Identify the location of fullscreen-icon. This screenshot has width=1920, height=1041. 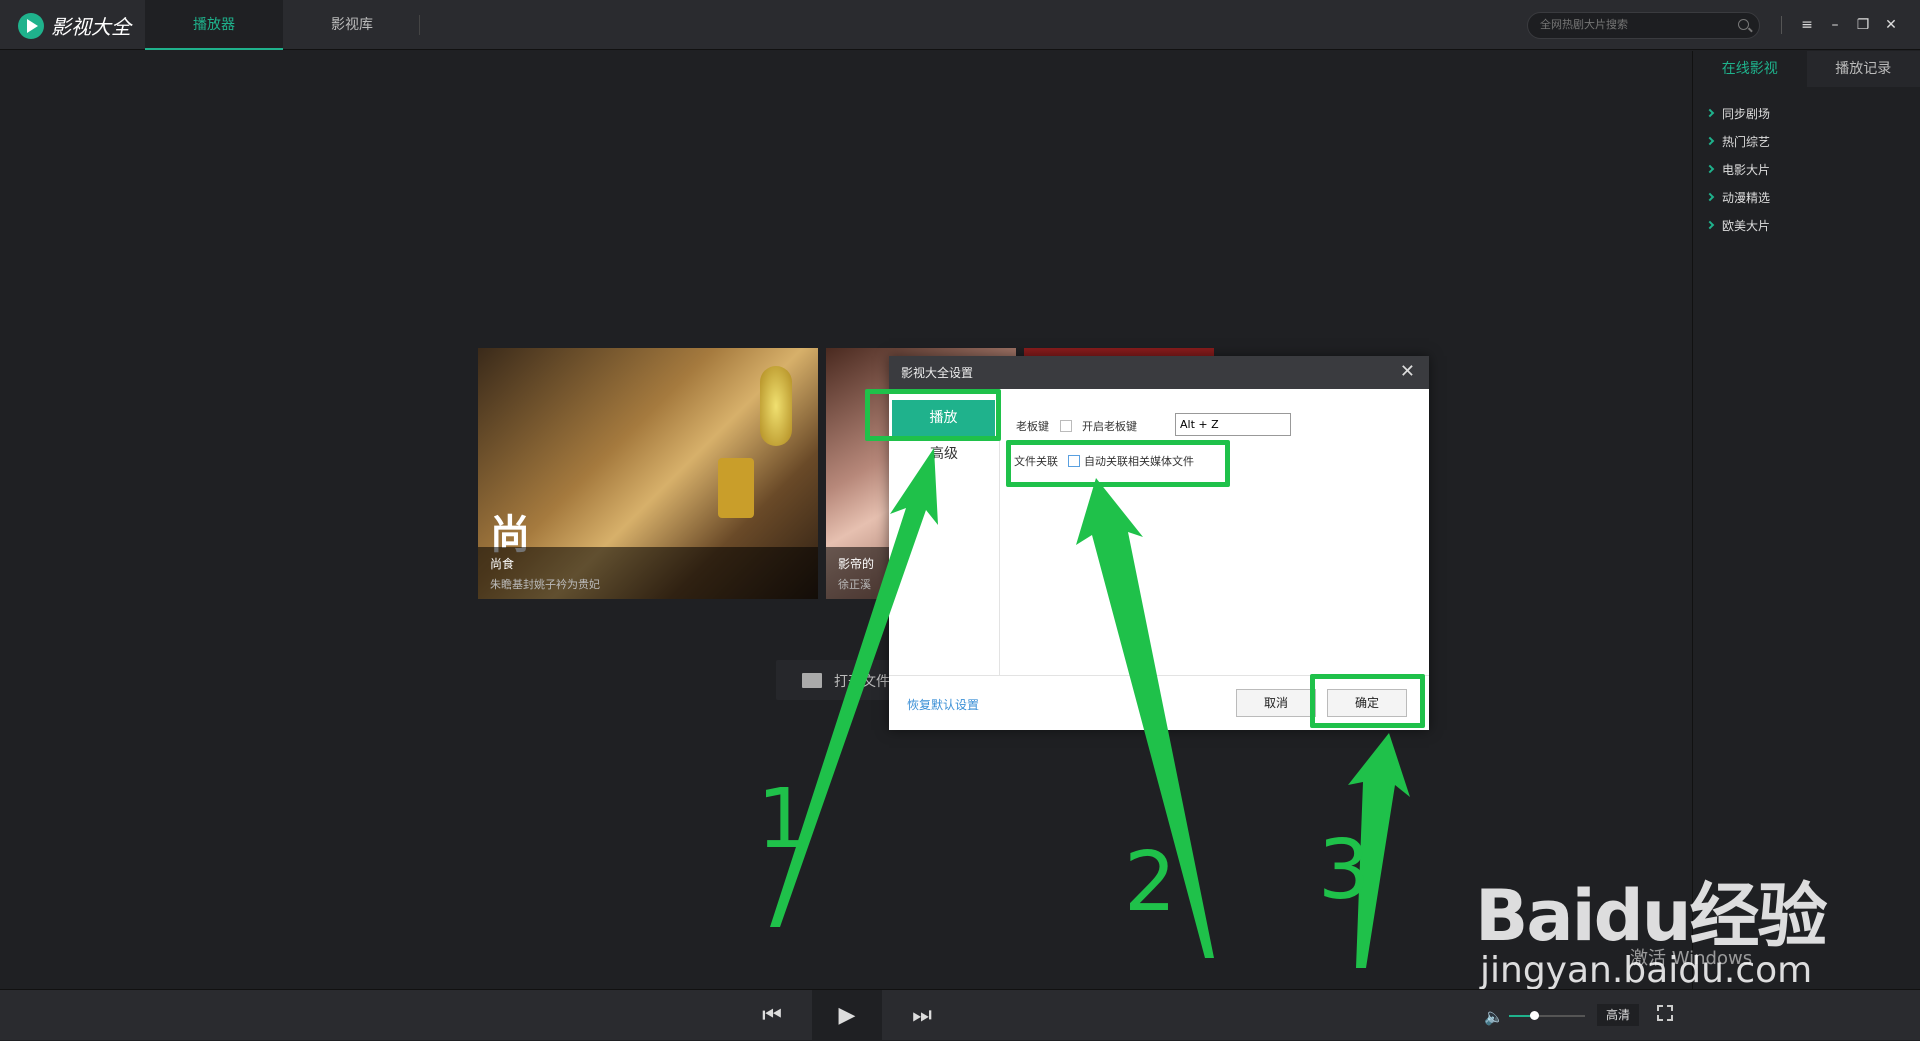
(1665, 1013).